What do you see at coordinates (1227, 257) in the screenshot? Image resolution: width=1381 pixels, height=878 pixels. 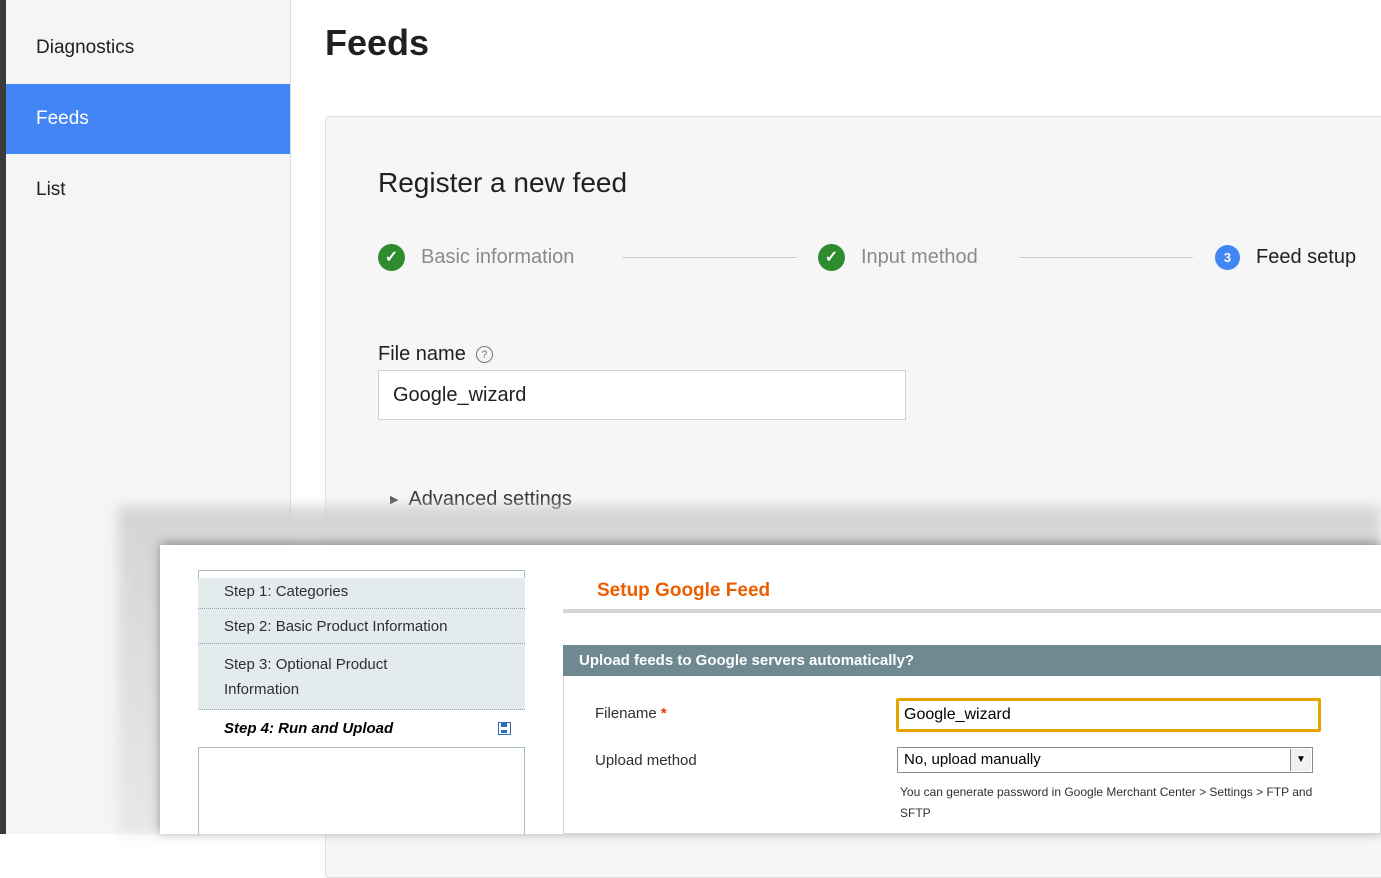 I see `step-number-badge: 3` at bounding box center [1227, 257].